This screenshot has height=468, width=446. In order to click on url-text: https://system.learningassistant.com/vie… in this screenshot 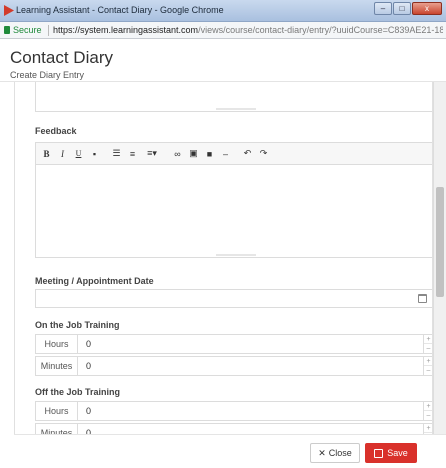, I will do `click(248, 30)`.